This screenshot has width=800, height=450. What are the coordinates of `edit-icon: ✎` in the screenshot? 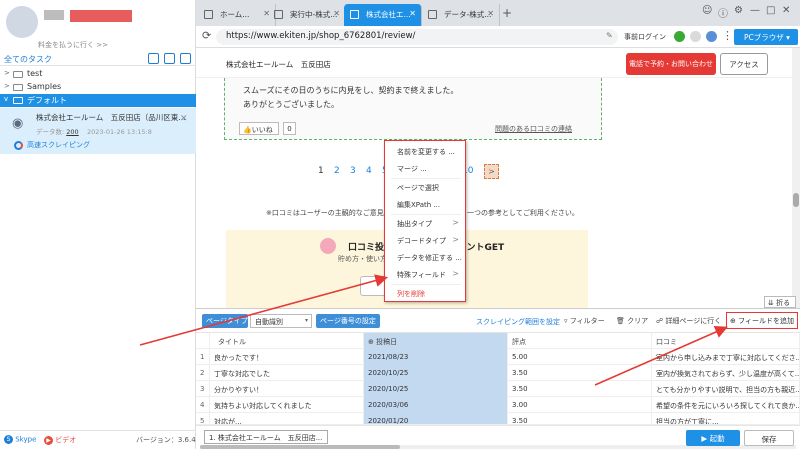 It's located at (609, 35).